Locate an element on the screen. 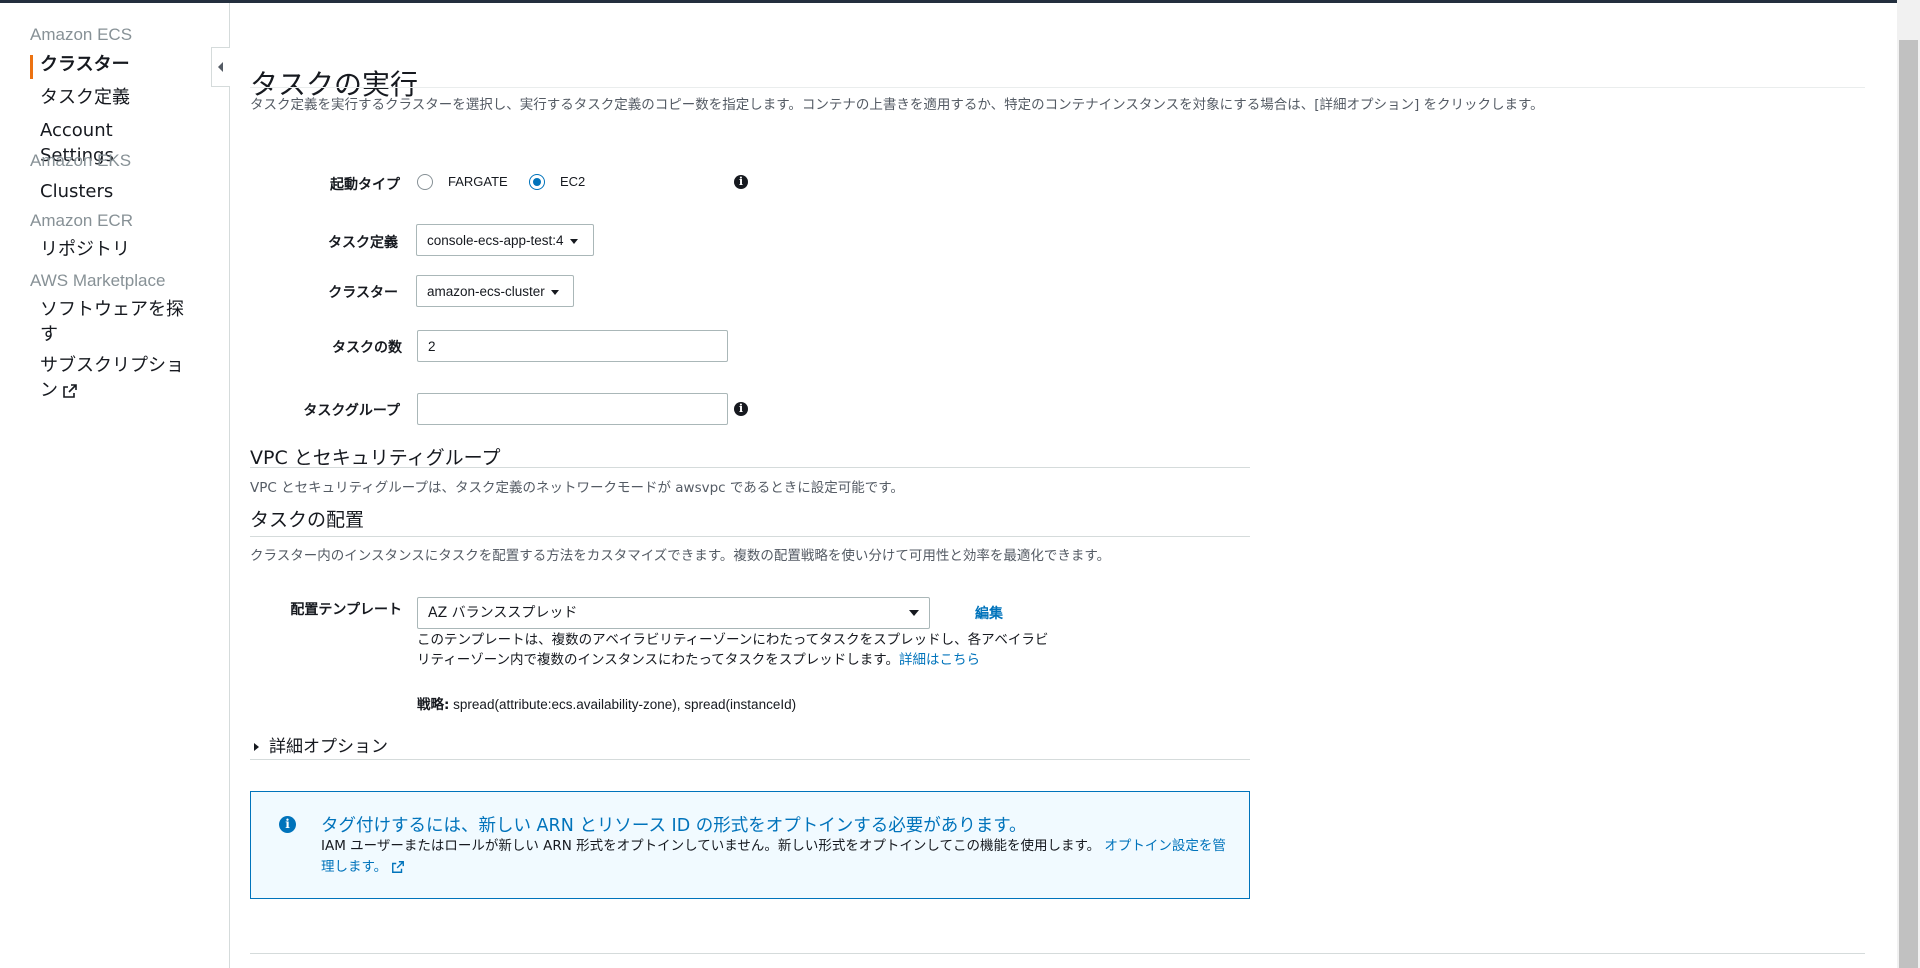  info-icon-task-group: i is located at coordinates (741, 409).